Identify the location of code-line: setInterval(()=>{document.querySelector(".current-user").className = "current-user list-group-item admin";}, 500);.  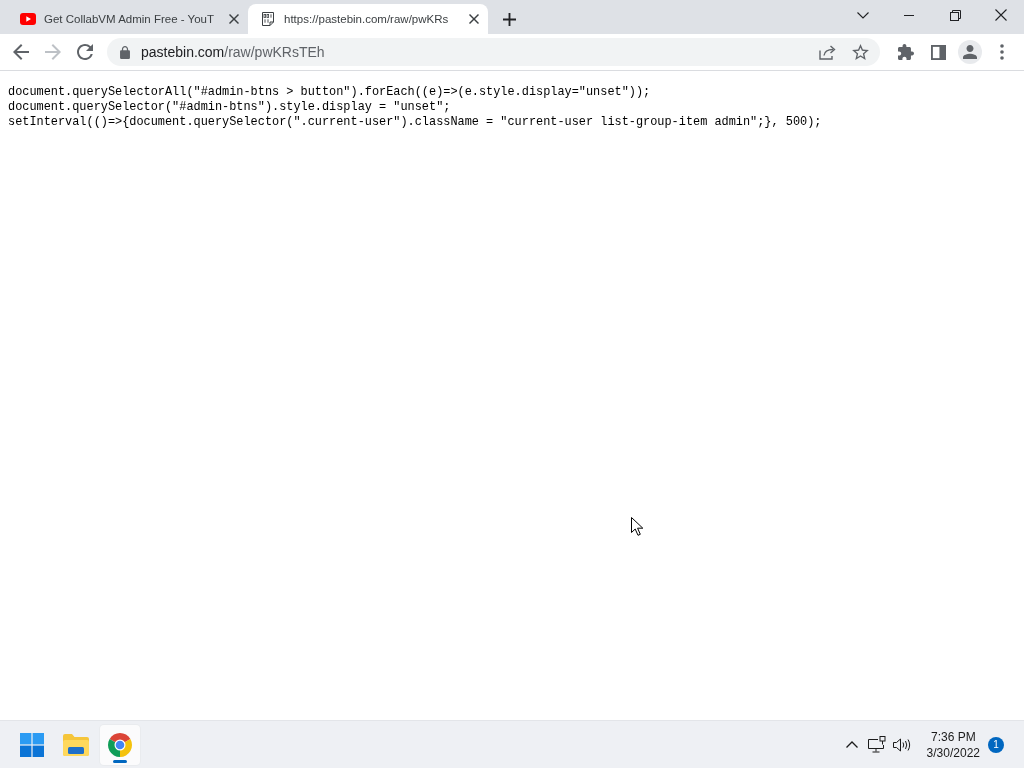
(415, 122).